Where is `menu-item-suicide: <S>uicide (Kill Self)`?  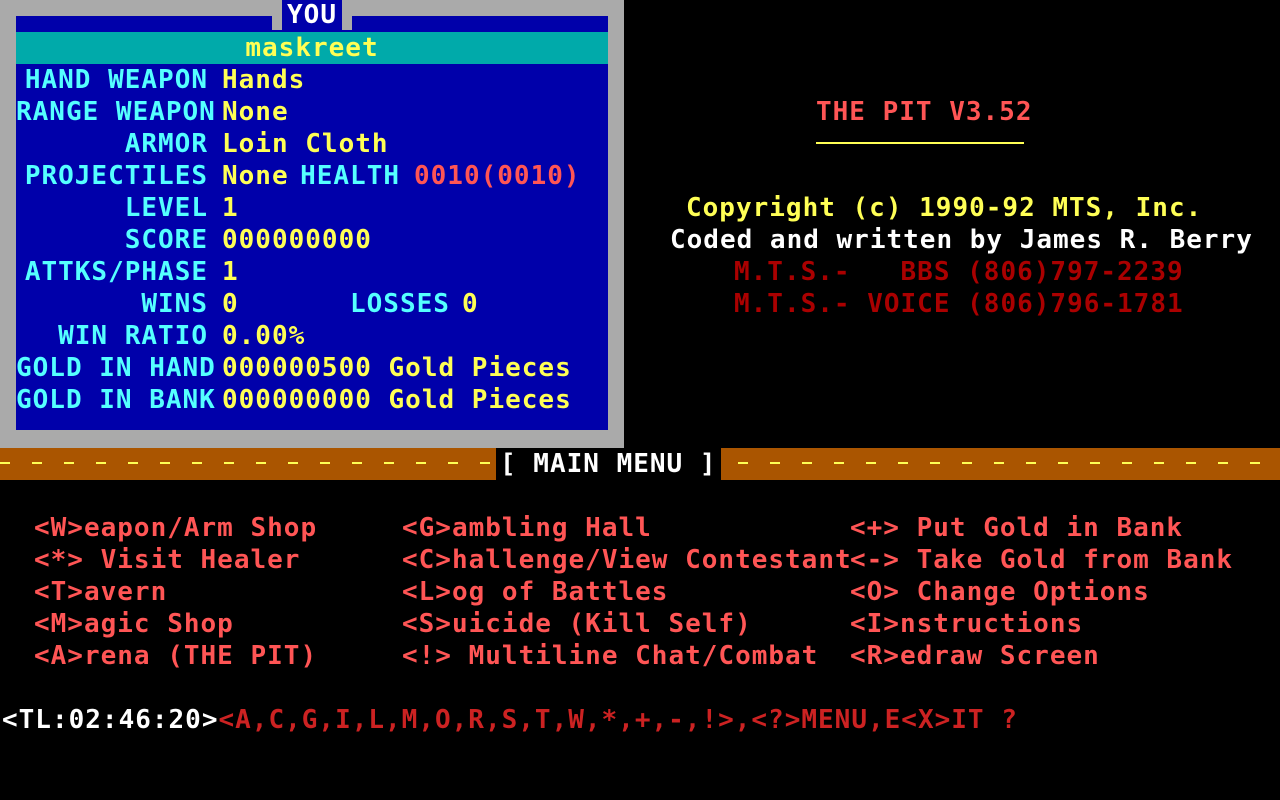
menu-item-suicide: <S>uicide (Kill Self) is located at coordinates (577, 624).